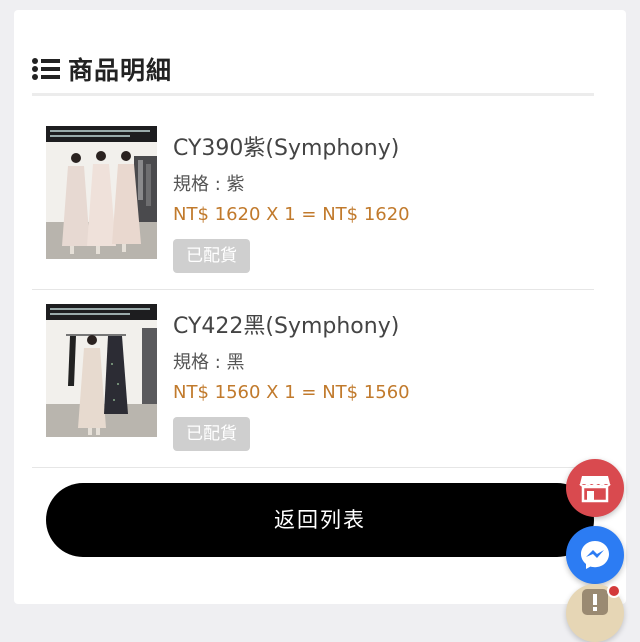  I want to click on list-icon, so click(46, 69).